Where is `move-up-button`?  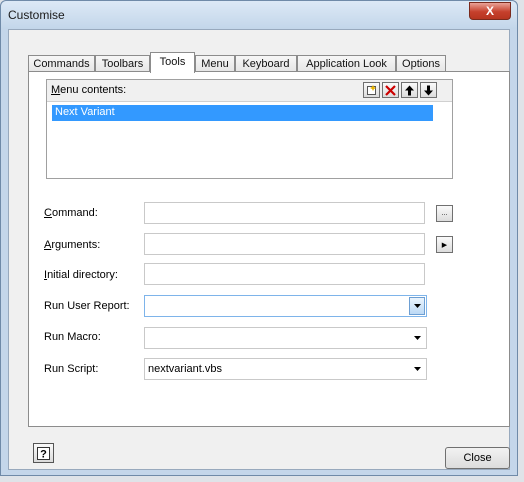
move-up-button is located at coordinates (409, 90).